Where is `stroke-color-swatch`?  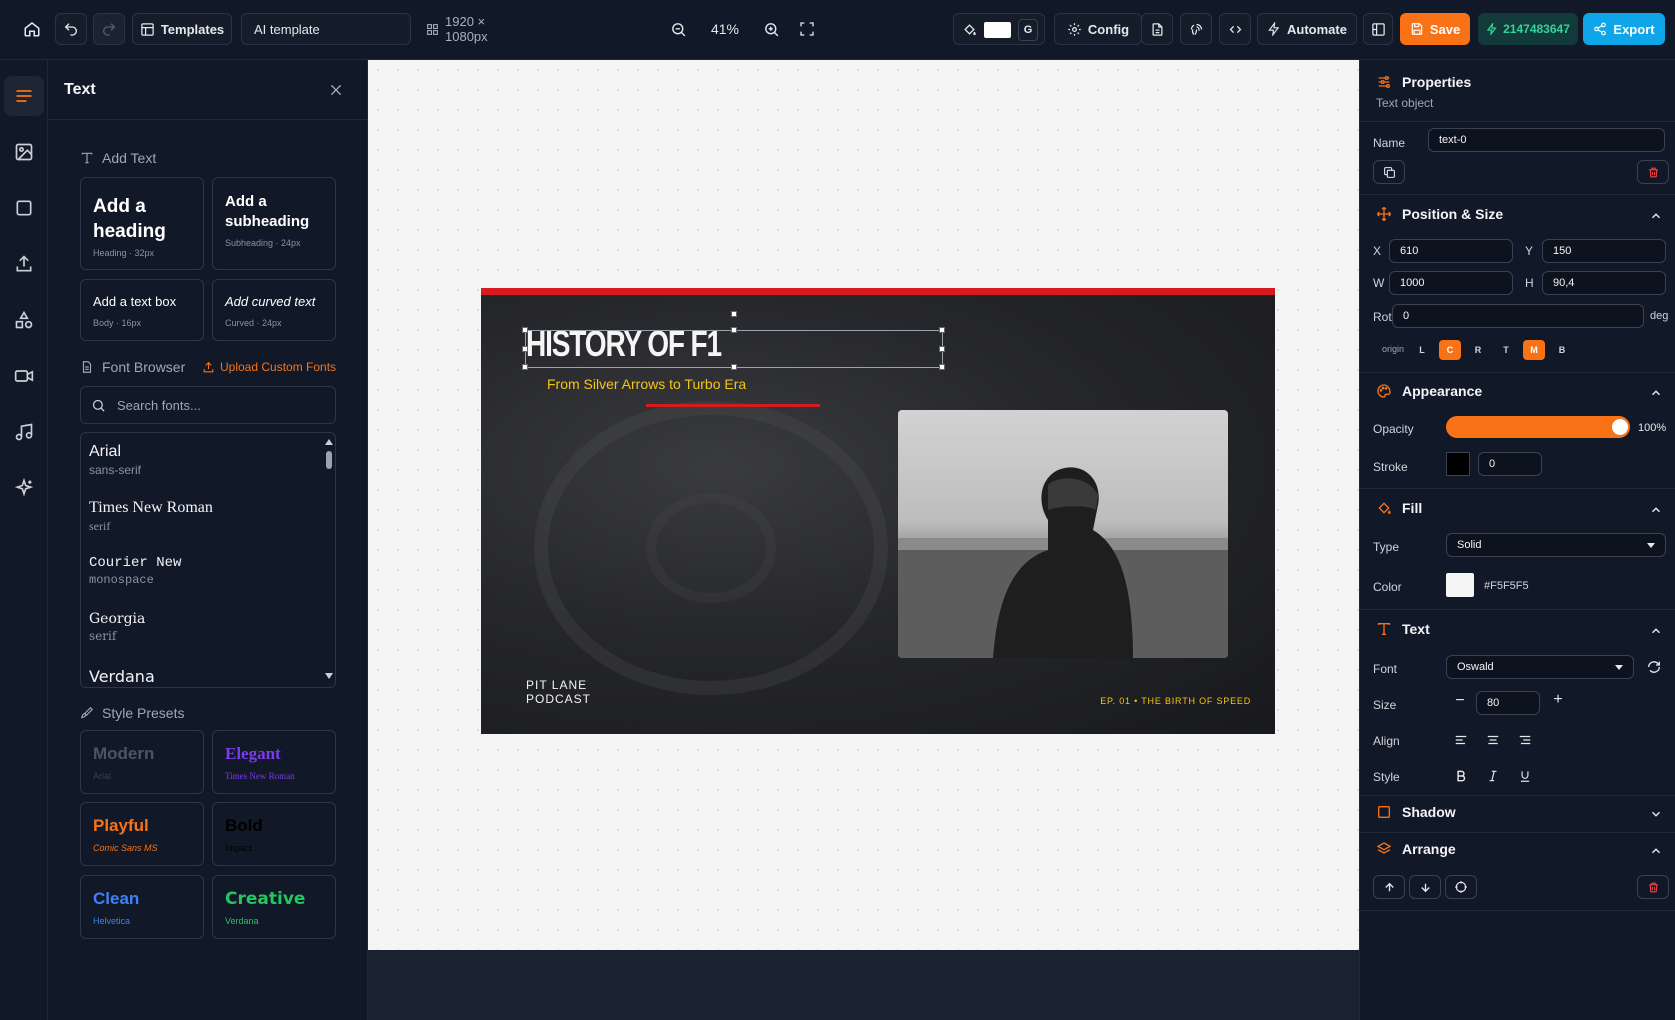 stroke-color-swatch is located at coordinates (1458, 464).